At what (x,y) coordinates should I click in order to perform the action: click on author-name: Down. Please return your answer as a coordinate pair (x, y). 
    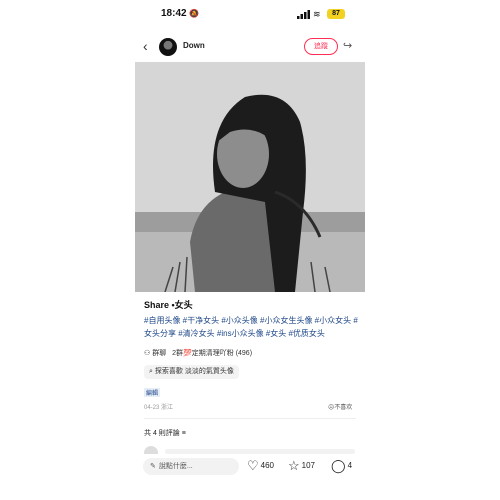
    Looking at the image, I should click on (194, 45).